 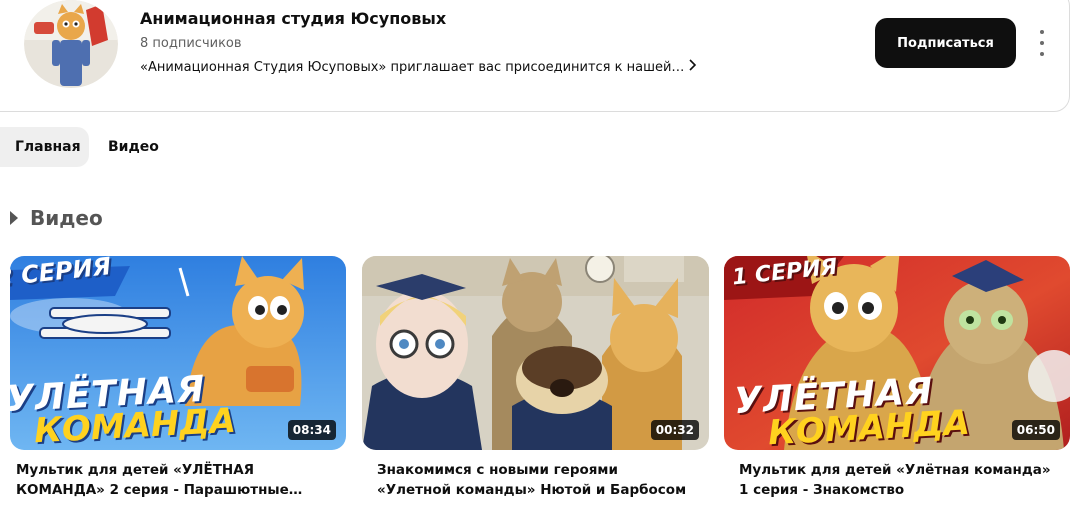 What do you see at coordinates (311, 430) in the screenshot?
I see `video-duration: 08:34` at bounding box center [311, 430].